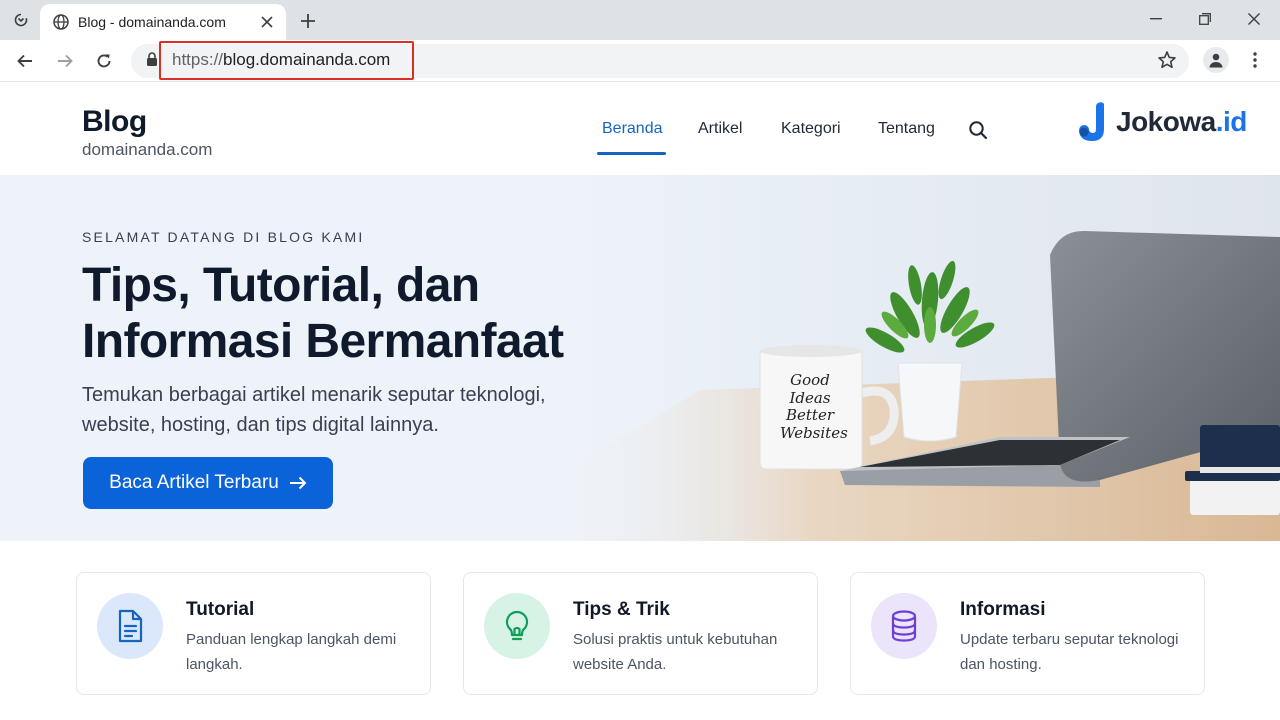  I want to click on mug-text-line: Websites, so click(814, 432).